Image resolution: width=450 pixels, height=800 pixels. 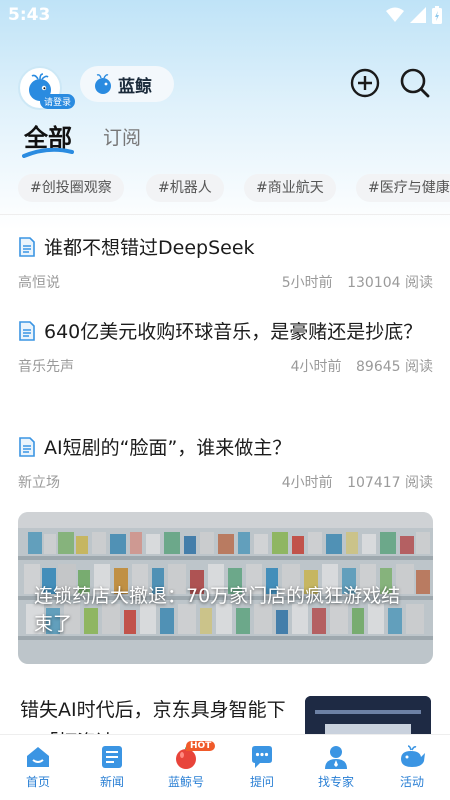 I want to click on brand-pill: 蓝鲸, so click(x=127, y=84).